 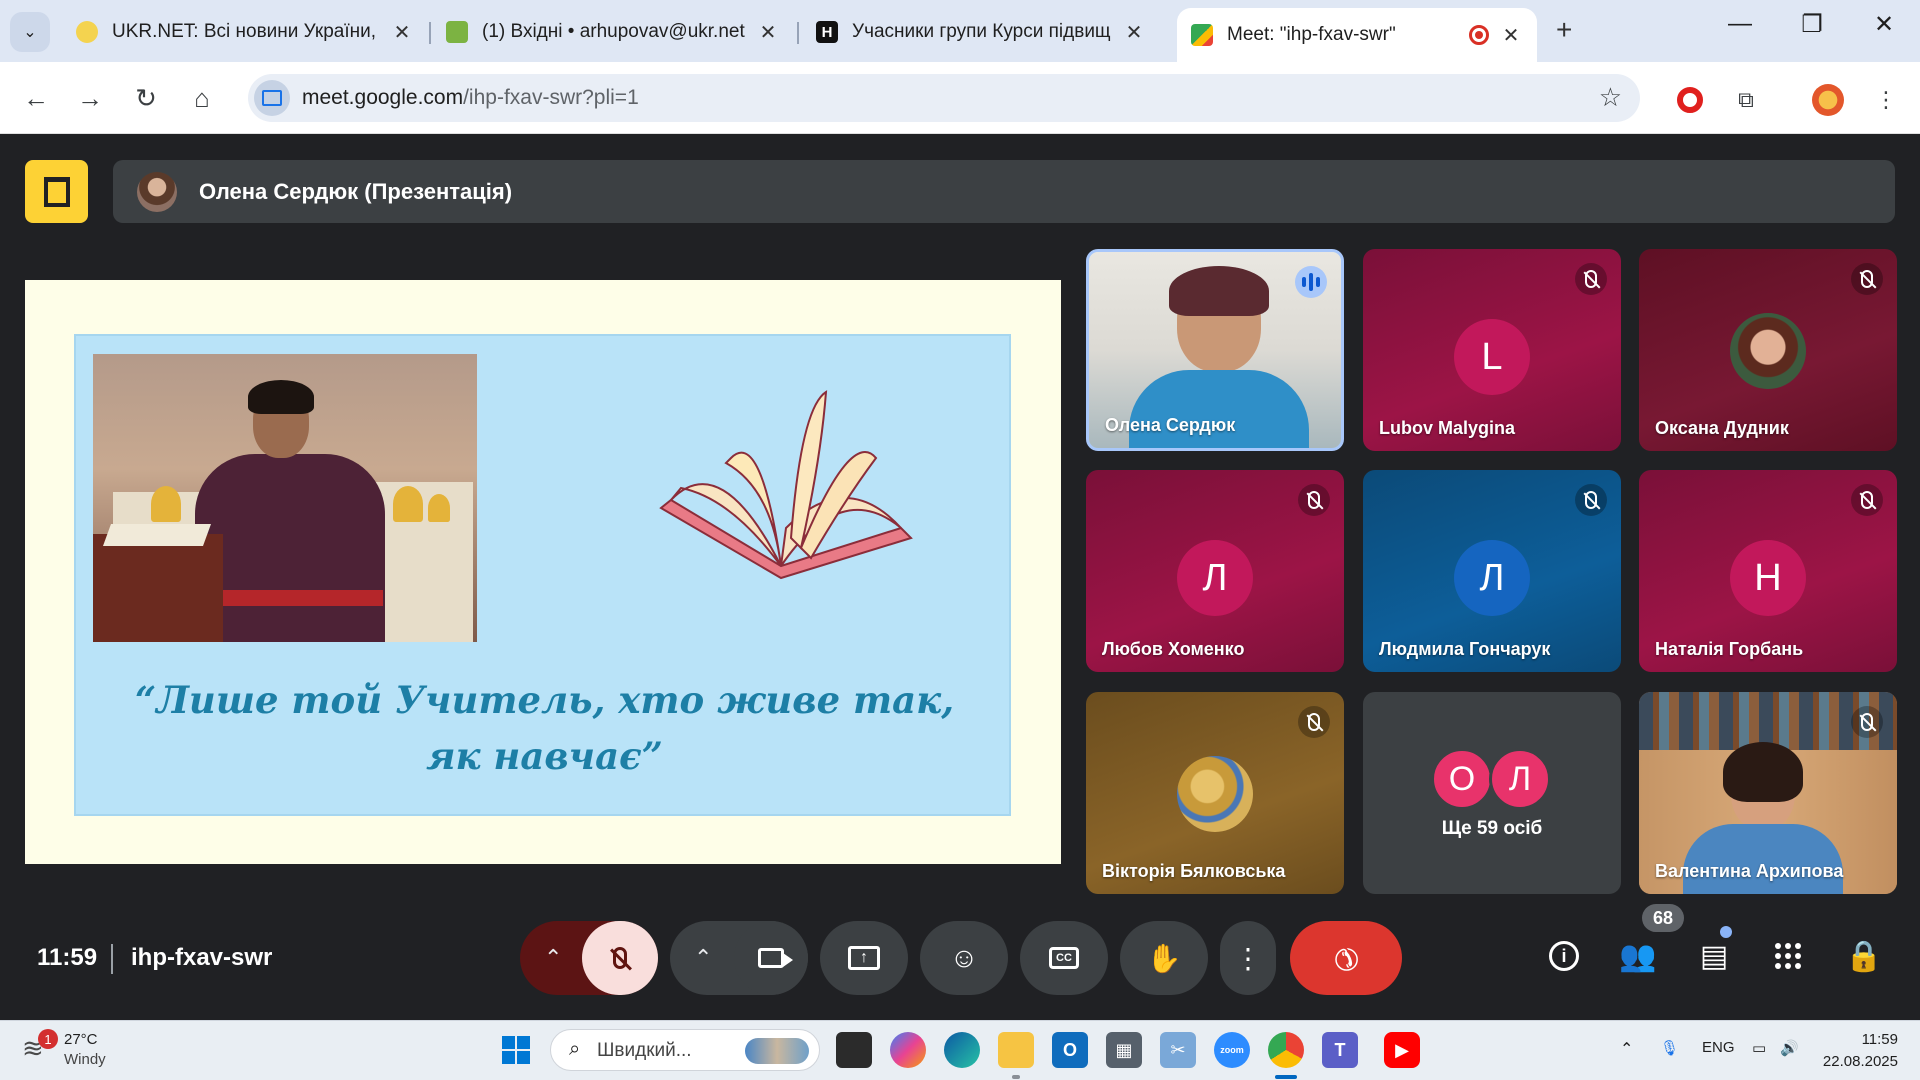 I want to click on h-favicon-icon: H, so click(x=827, y=32).